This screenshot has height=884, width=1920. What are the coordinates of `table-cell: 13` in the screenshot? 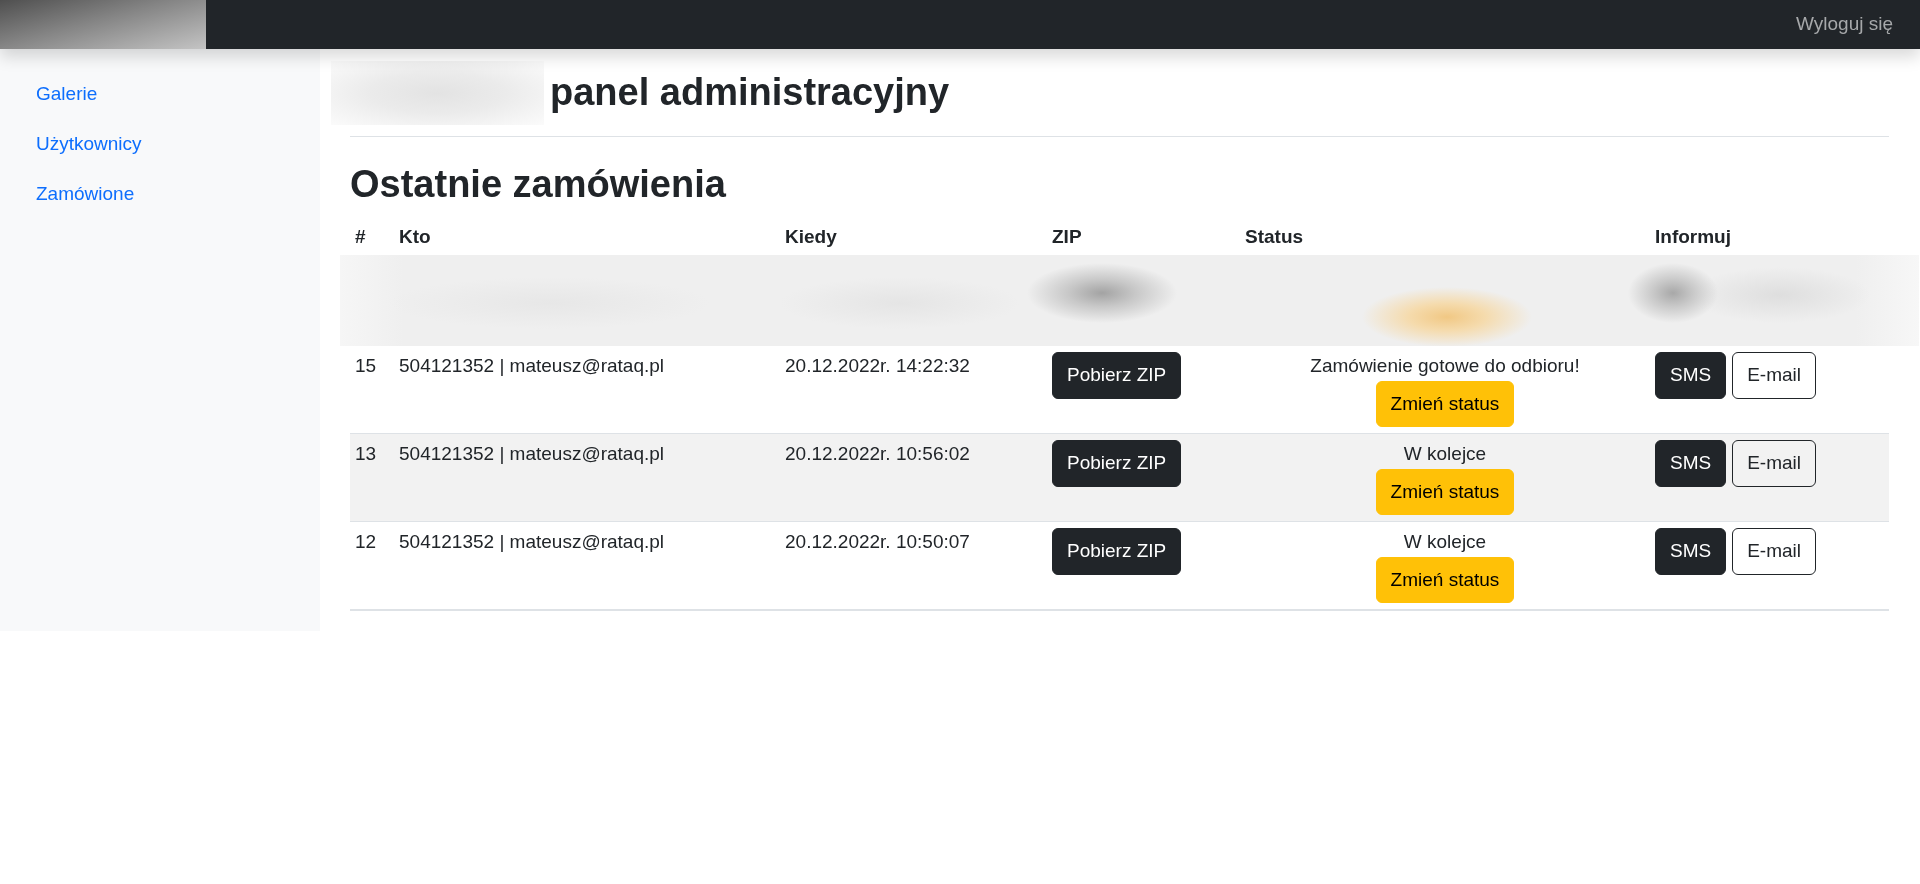 It's located at (372, 477).